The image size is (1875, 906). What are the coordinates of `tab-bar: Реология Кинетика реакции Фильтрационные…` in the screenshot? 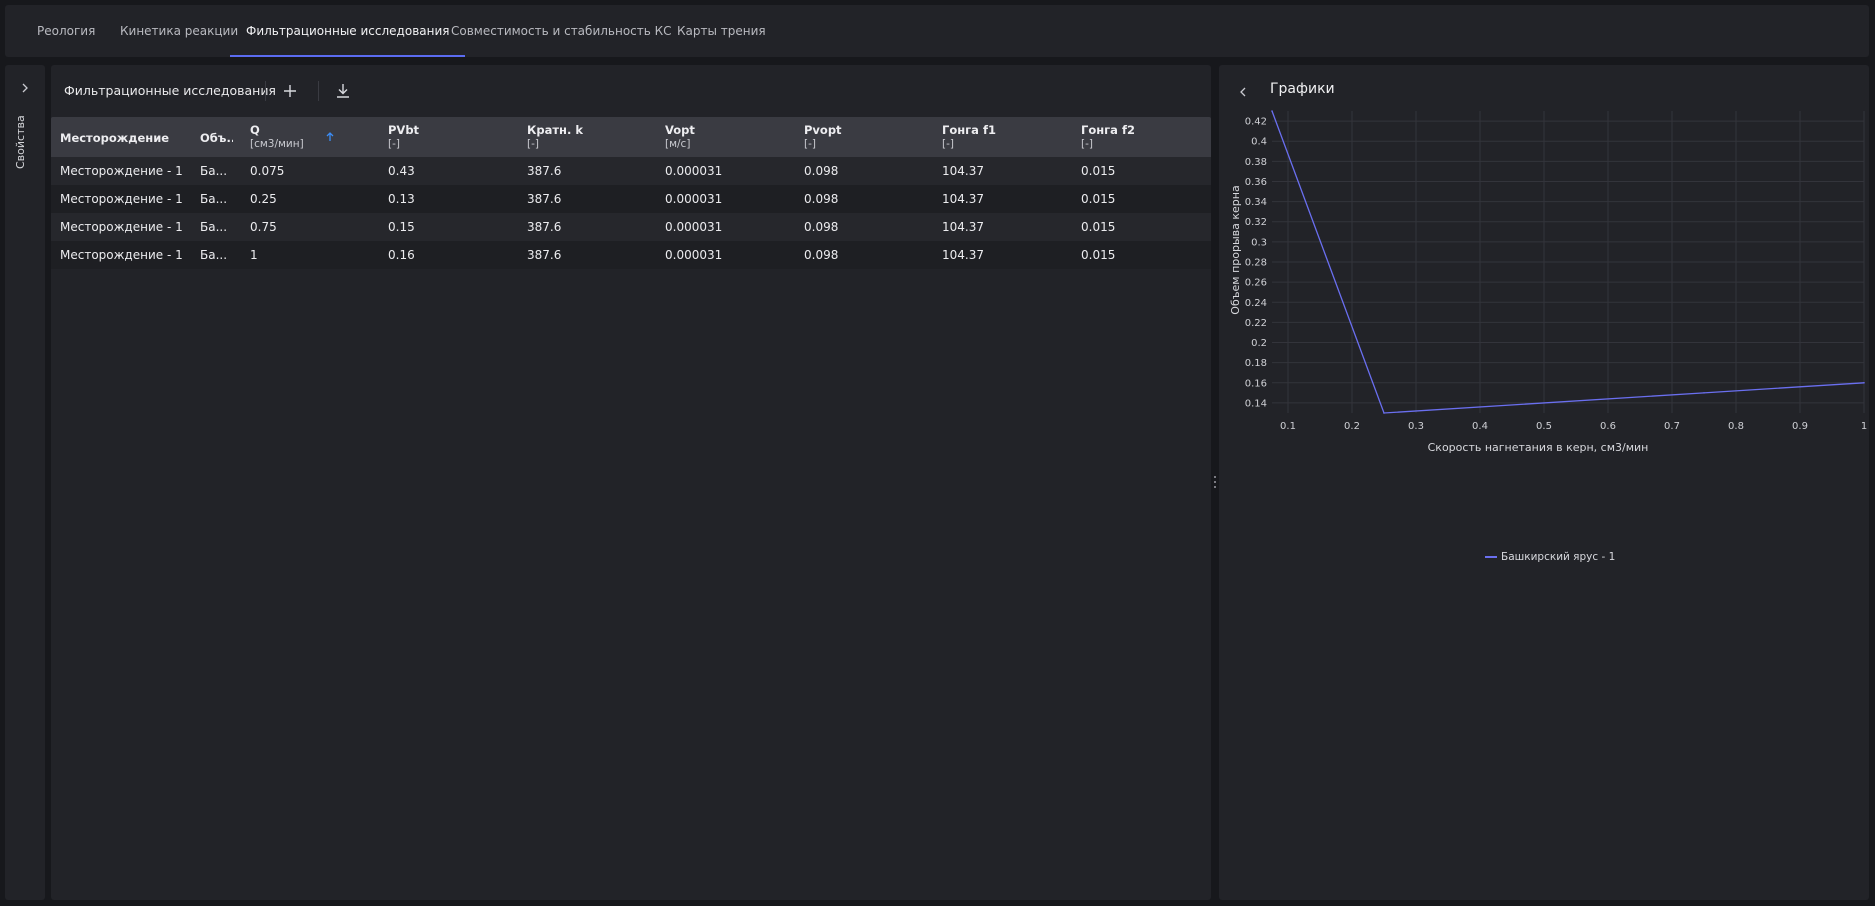 It's located at (937, 31).